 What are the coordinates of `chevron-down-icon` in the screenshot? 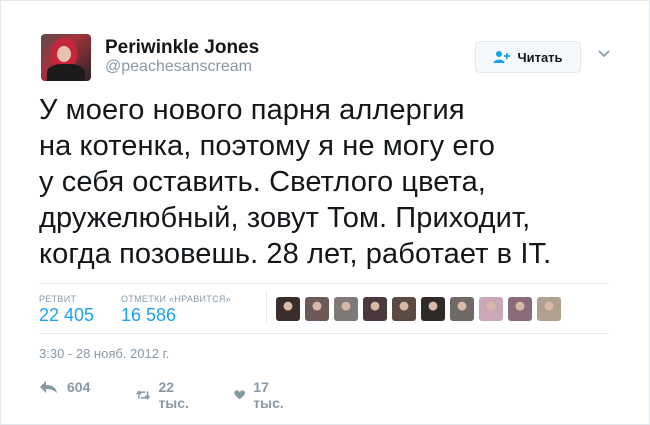 It's located at (604, 54).